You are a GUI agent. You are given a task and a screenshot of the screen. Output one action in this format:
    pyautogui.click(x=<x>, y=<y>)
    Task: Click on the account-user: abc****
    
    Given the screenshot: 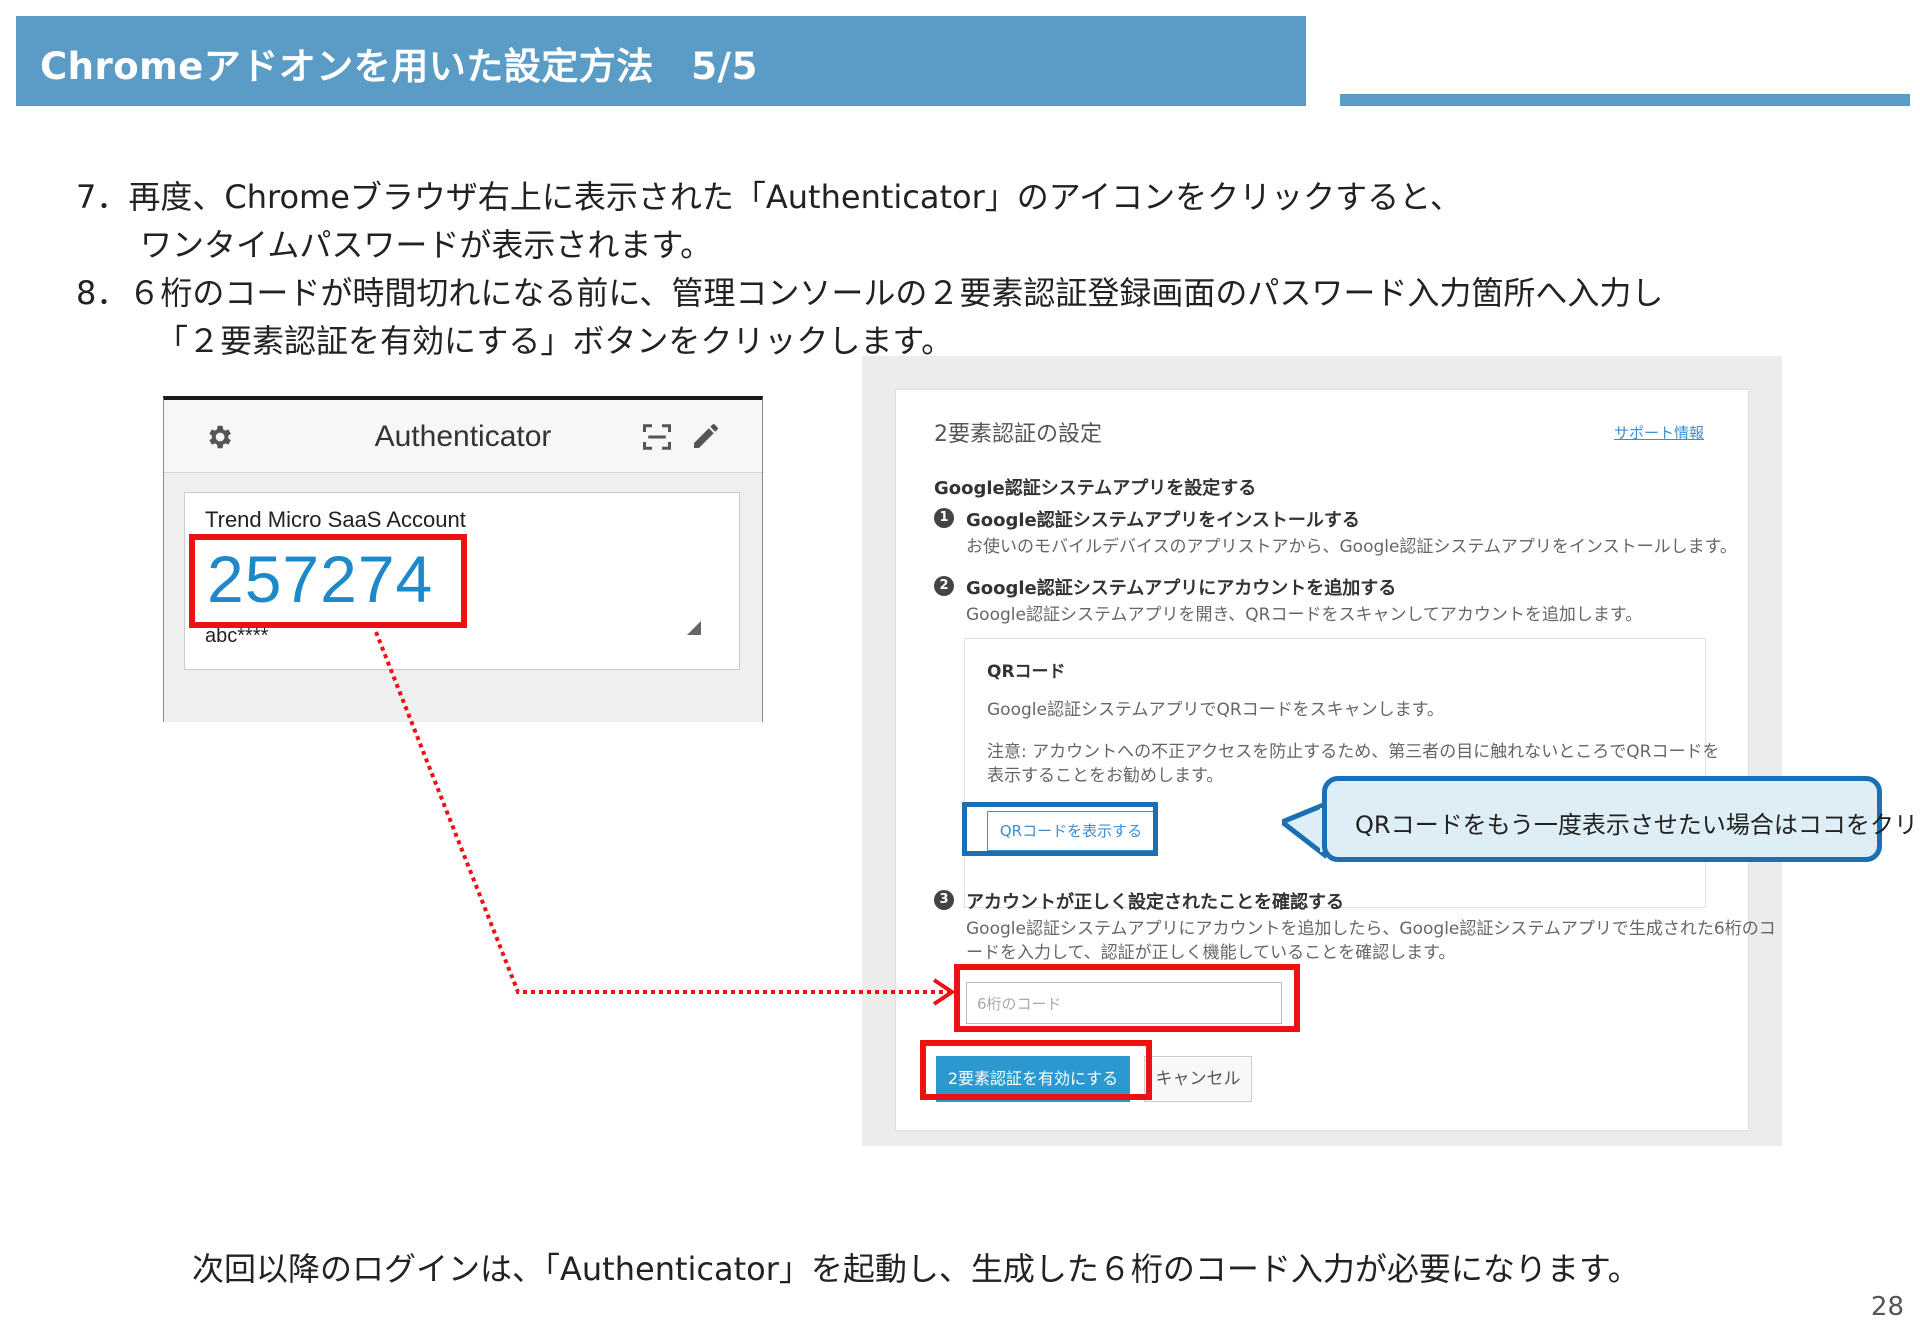 What is the action you would take?
    pyautogui.click(x=237, y=636)
    